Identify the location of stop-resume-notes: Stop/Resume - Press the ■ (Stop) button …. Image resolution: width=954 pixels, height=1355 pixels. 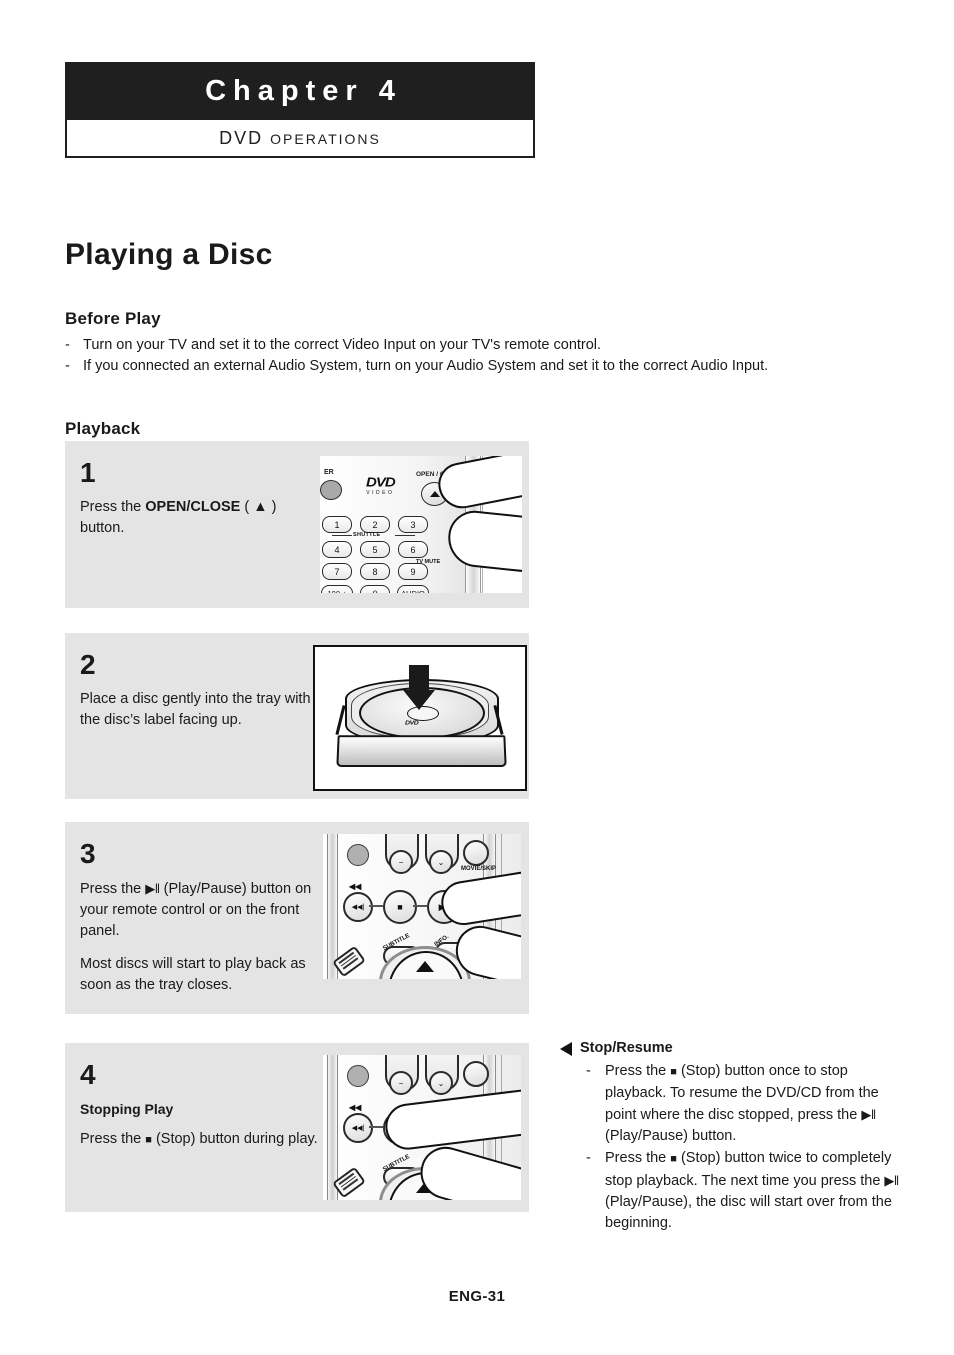
(730, 1136).